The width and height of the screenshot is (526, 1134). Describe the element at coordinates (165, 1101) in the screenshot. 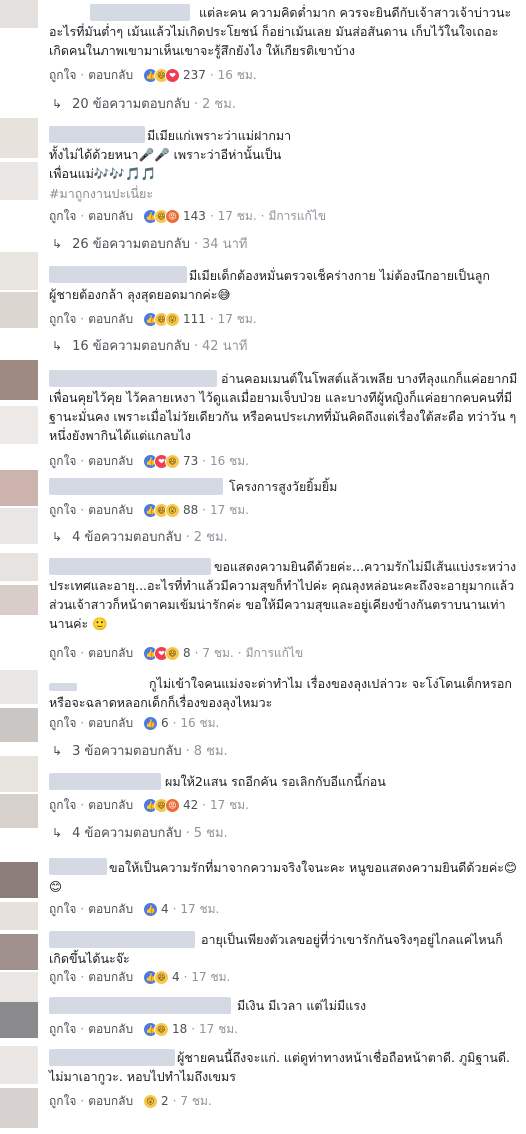

I see `reaction-count: 2` at that location.